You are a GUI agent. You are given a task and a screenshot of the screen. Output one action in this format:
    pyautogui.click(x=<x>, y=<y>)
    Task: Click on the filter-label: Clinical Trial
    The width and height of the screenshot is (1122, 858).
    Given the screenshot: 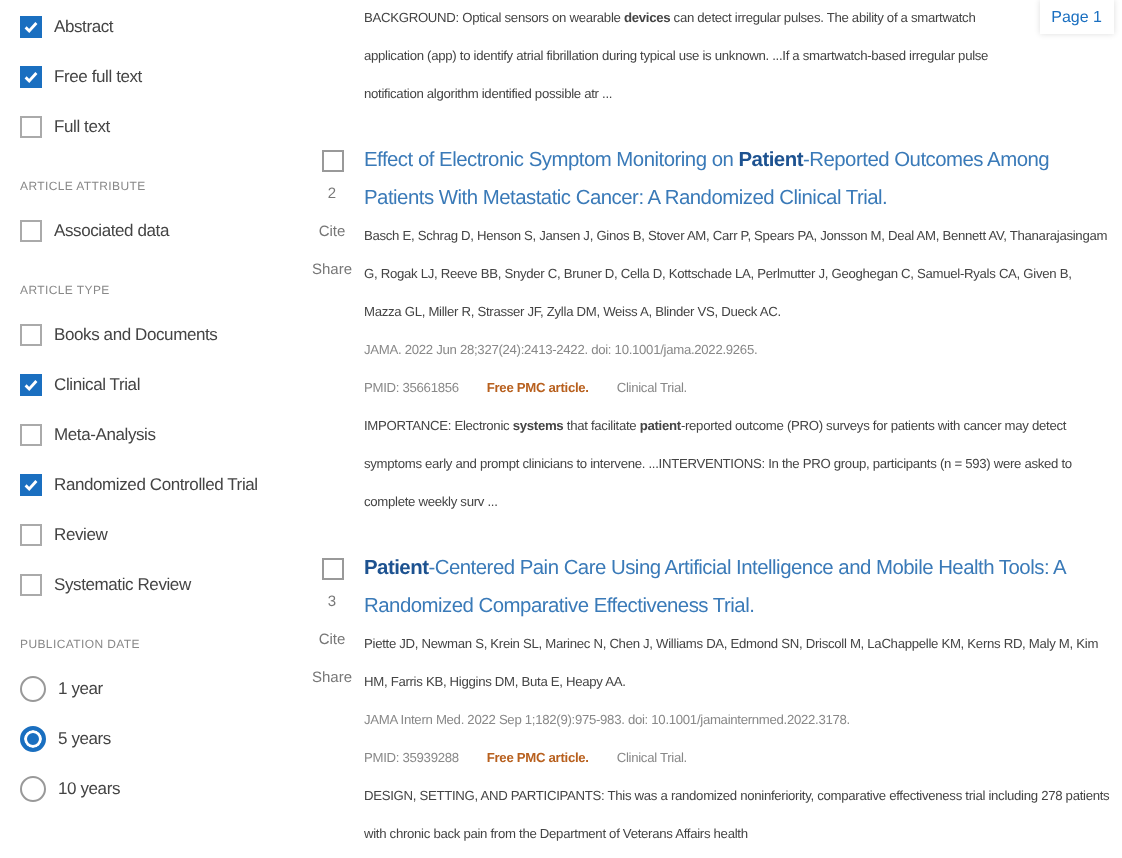 What is the action you would take?
    pyautogui.click(x=159, y=384)
    